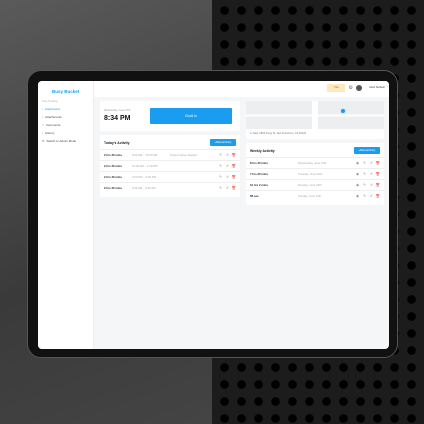 The height and width of the screenshot is (424, 424). What do you see at coordinates (170, 176) in the screenshot?
I see `table-row: 2 hrs 30 mins 3:00 PM – 6:00 PM ✎ ✐ 🗑` at bounding box center [170, 176].